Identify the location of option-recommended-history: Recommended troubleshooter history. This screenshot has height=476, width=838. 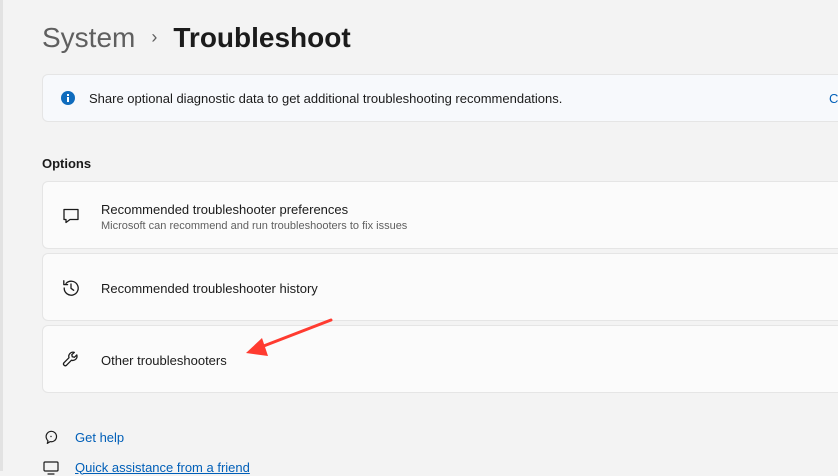
(440, 287).